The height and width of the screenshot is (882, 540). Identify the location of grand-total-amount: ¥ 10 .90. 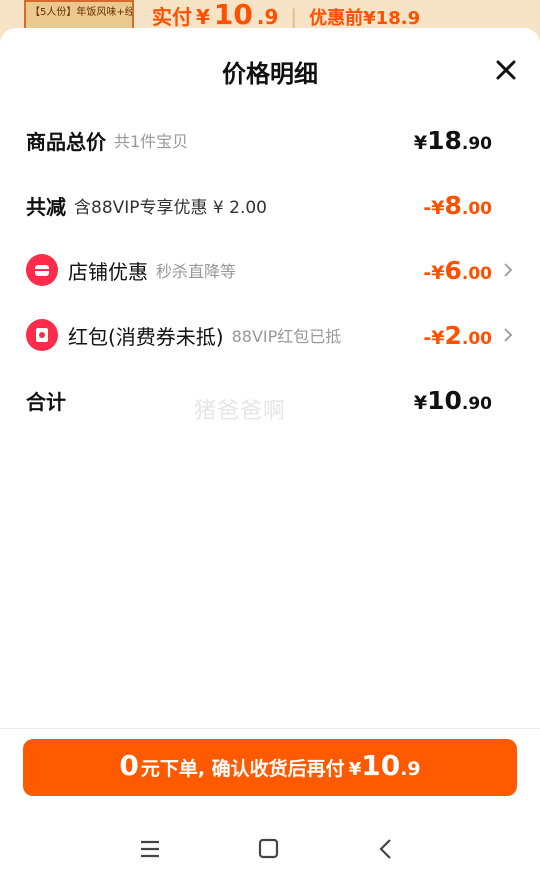
(453, 400).